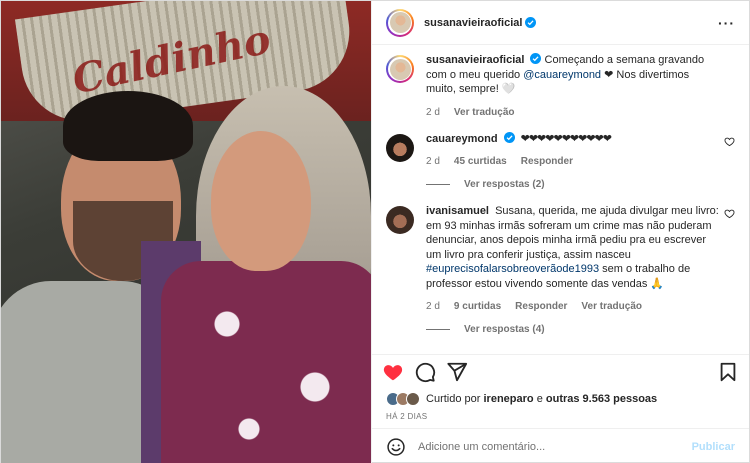 The image size is (750, 463). Describe the element at coordinates (433, 112) in the screenshot. I see `caption-age: 2 d` at that location.